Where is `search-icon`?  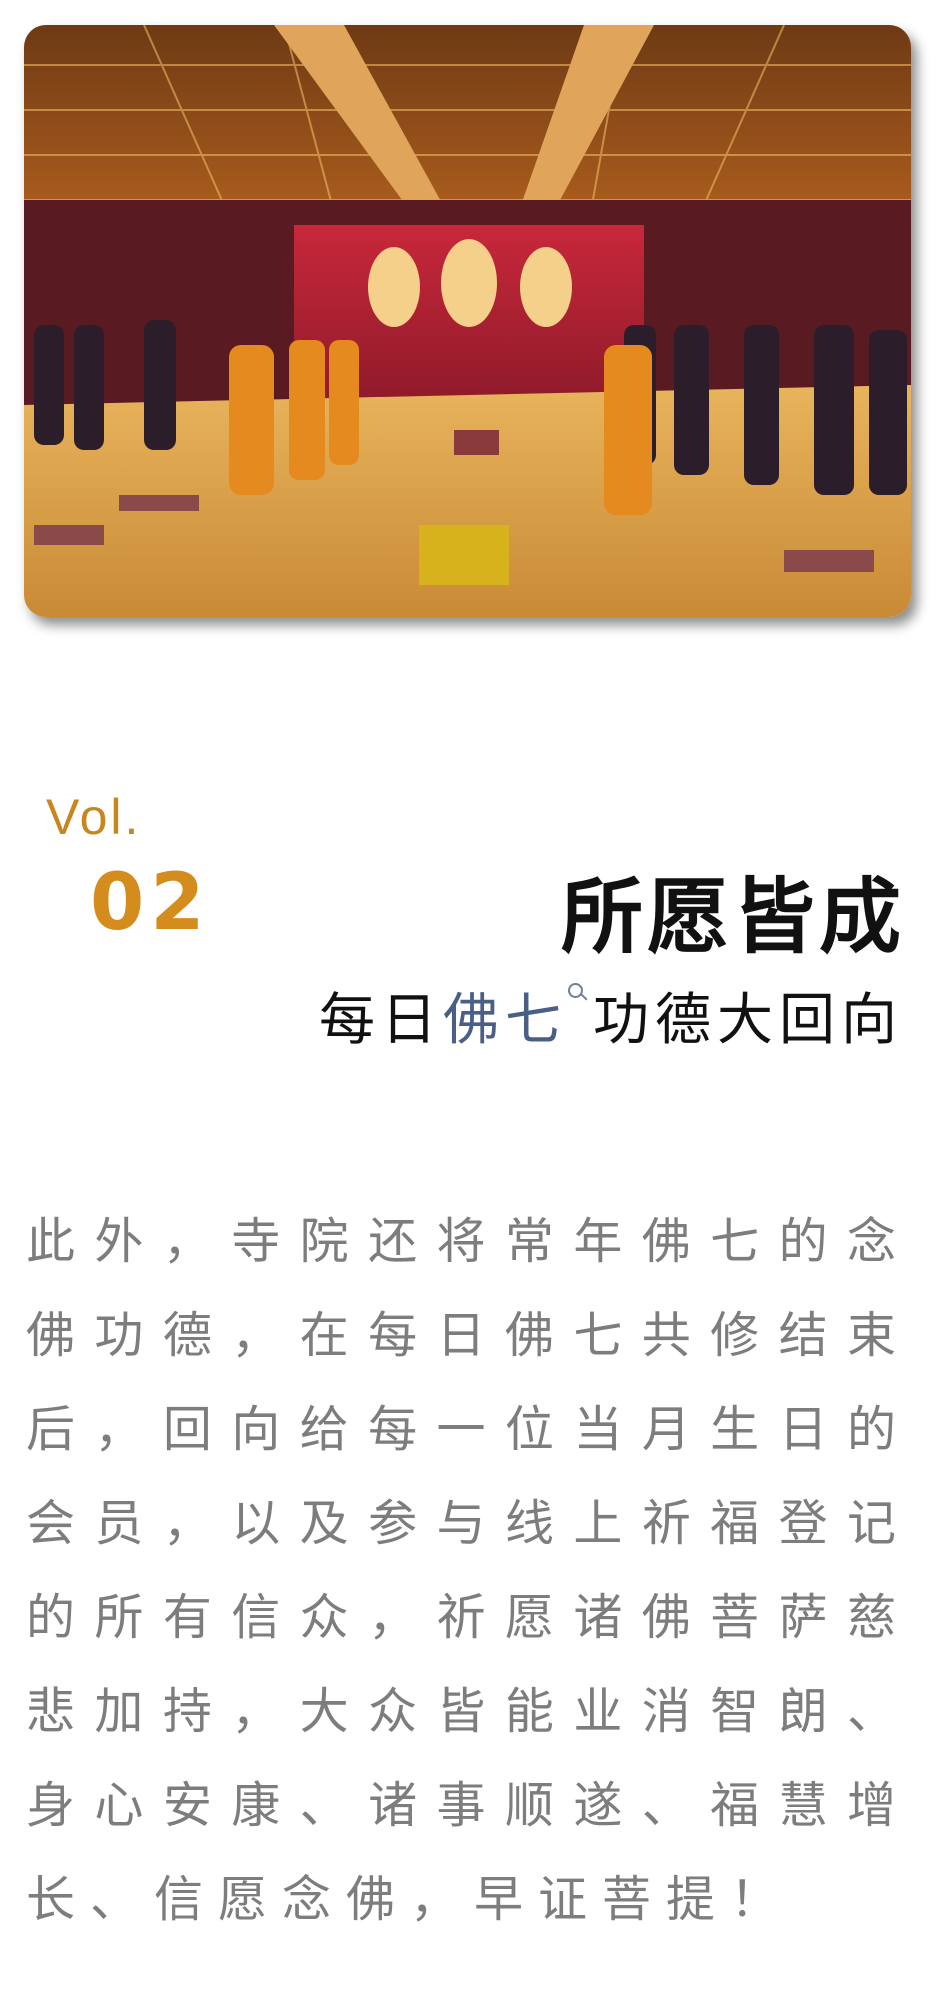 search-icon is located at coordinates (580, 993).